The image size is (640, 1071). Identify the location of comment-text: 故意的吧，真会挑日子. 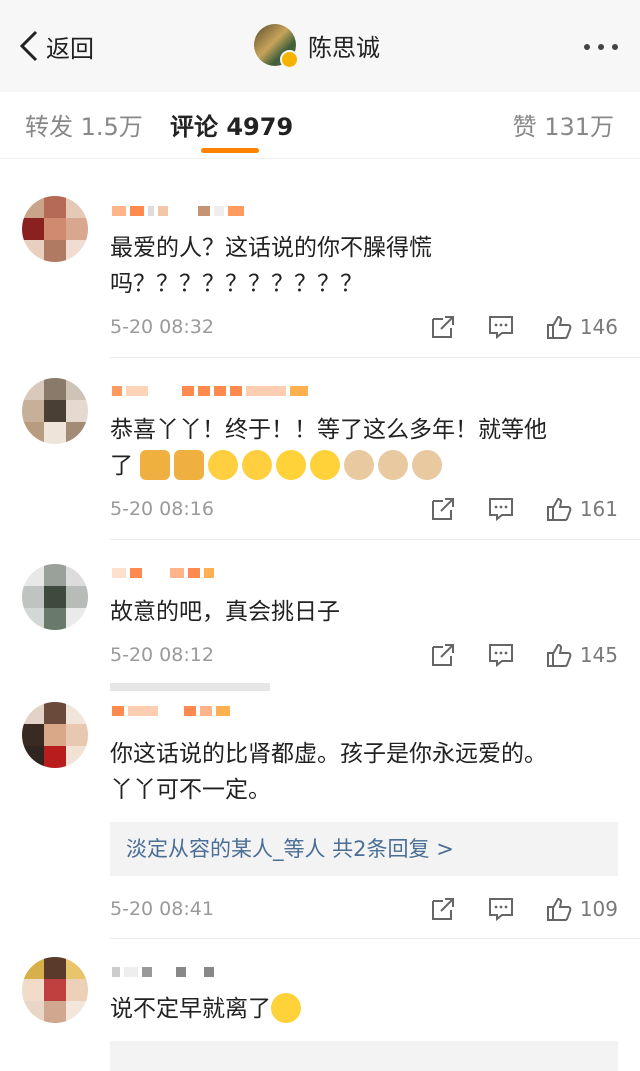
(225, 612).